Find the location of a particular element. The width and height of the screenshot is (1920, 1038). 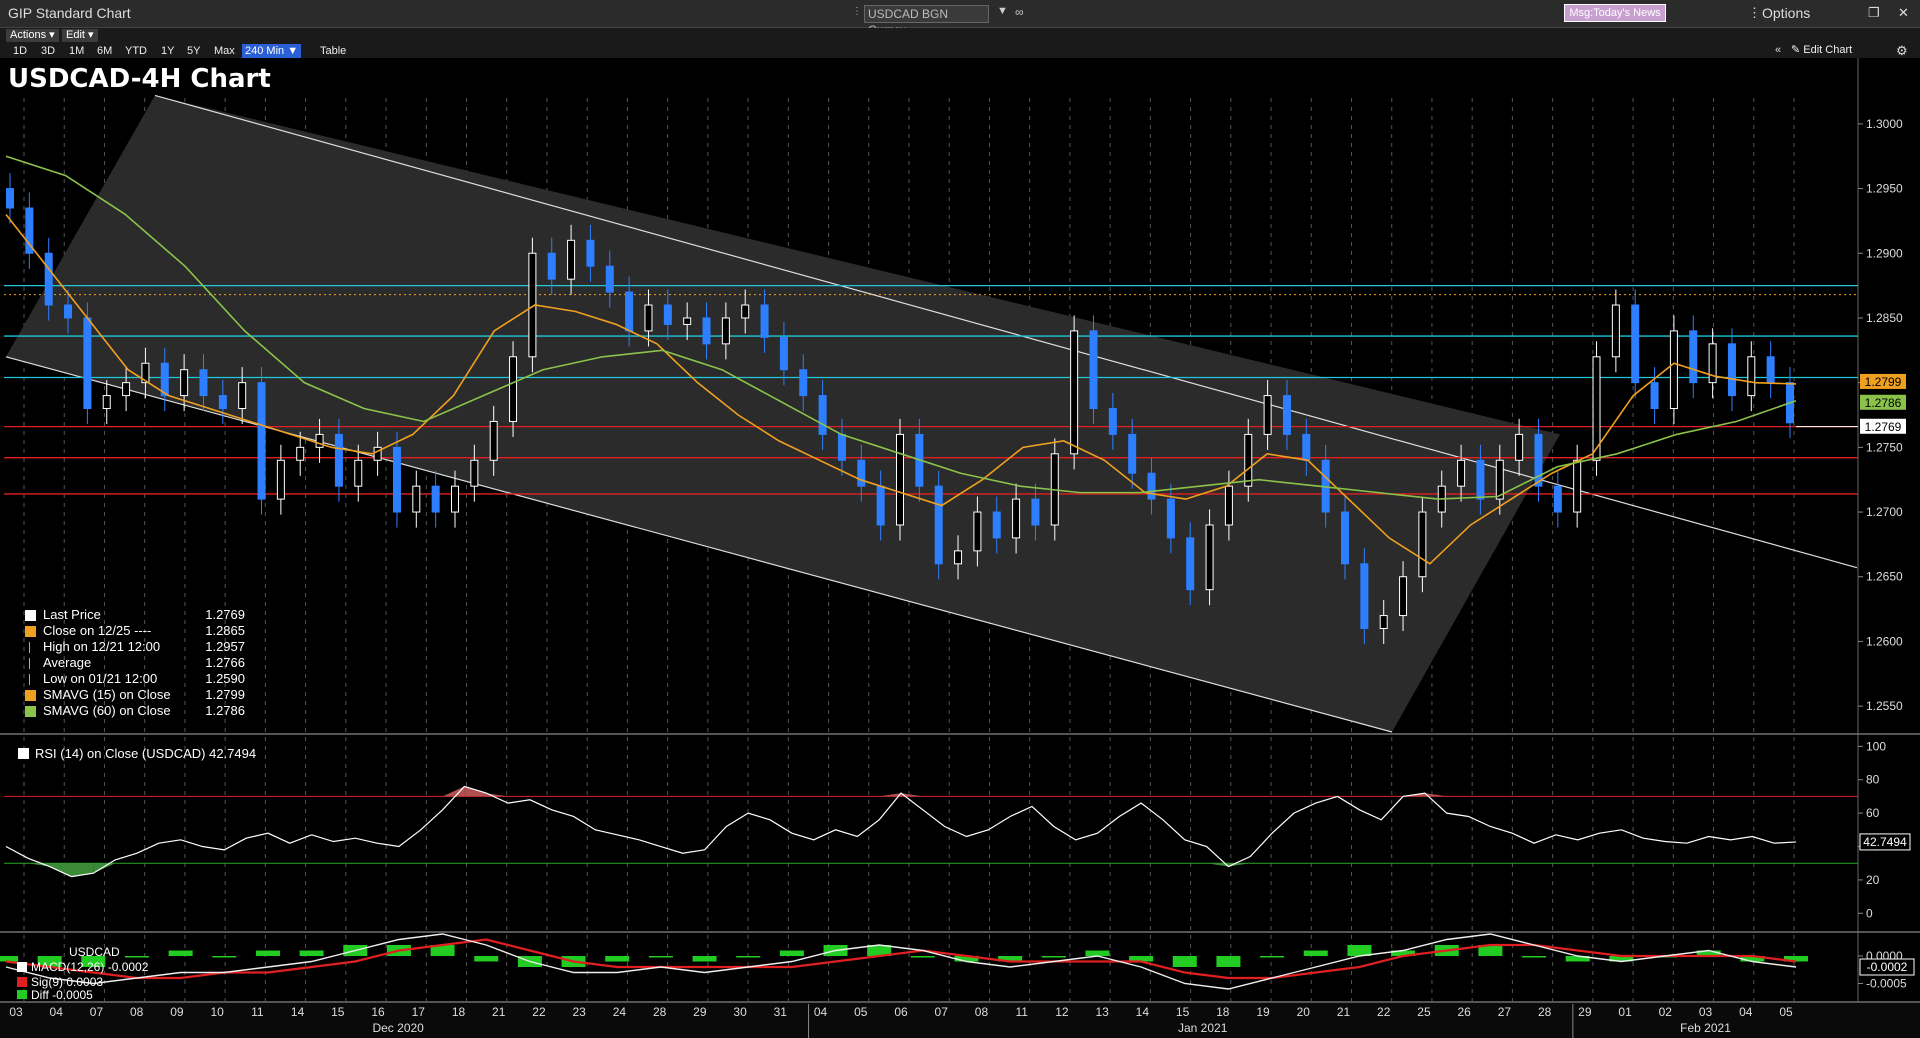

x-tick-label: 18 is located at coordinates (459, 1012).